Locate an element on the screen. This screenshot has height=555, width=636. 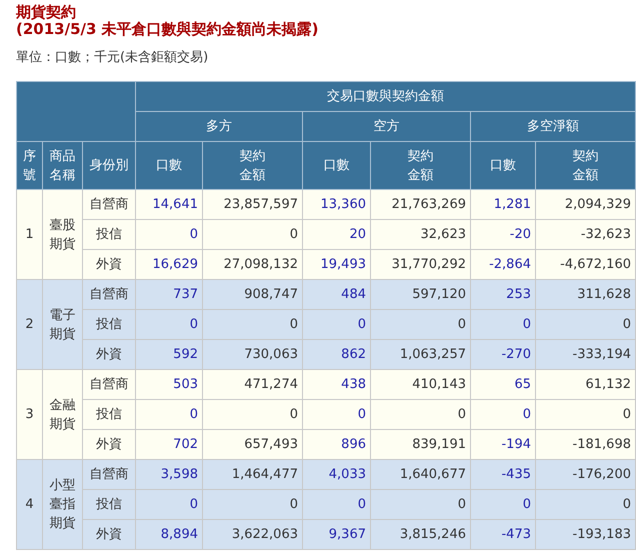
row-number: 4 is located at coordinates (29, 505).